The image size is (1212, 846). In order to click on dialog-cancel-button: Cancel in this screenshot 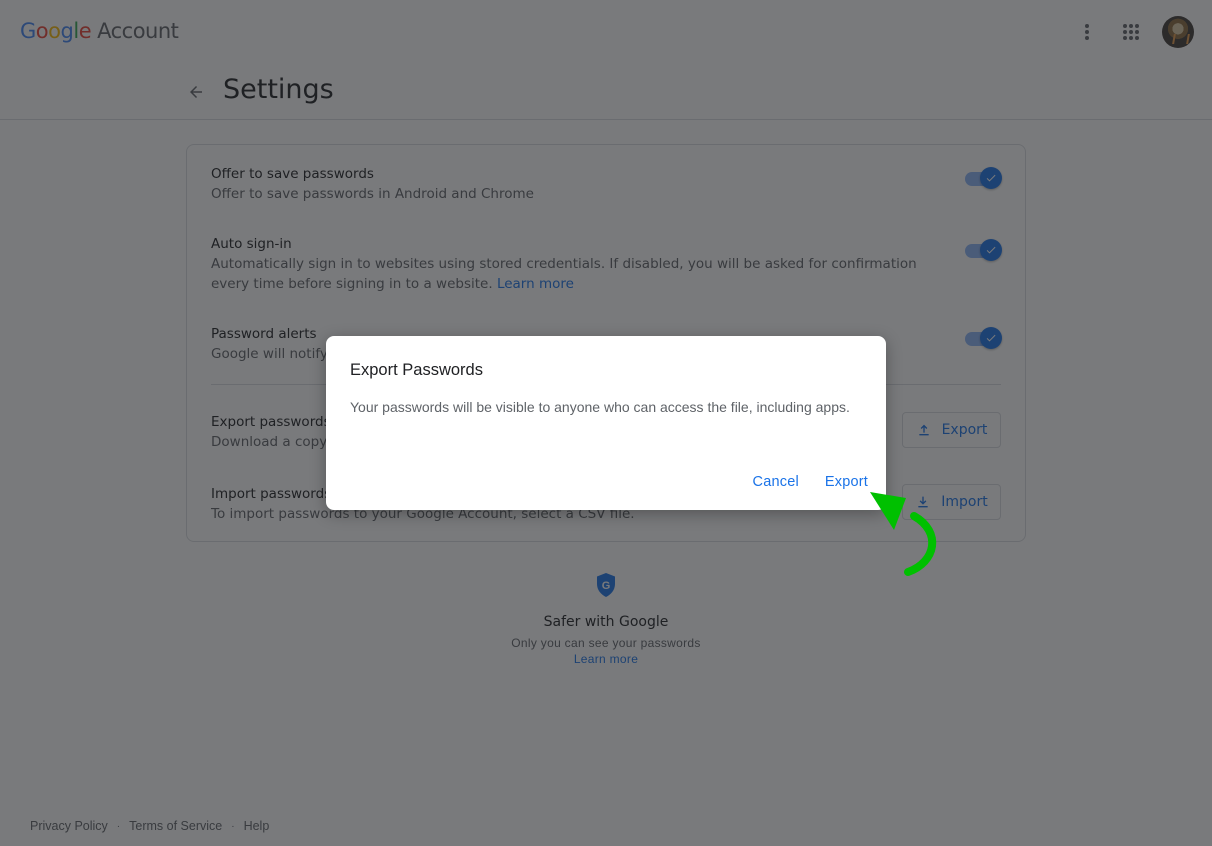, I will do `click(776, 482)`.